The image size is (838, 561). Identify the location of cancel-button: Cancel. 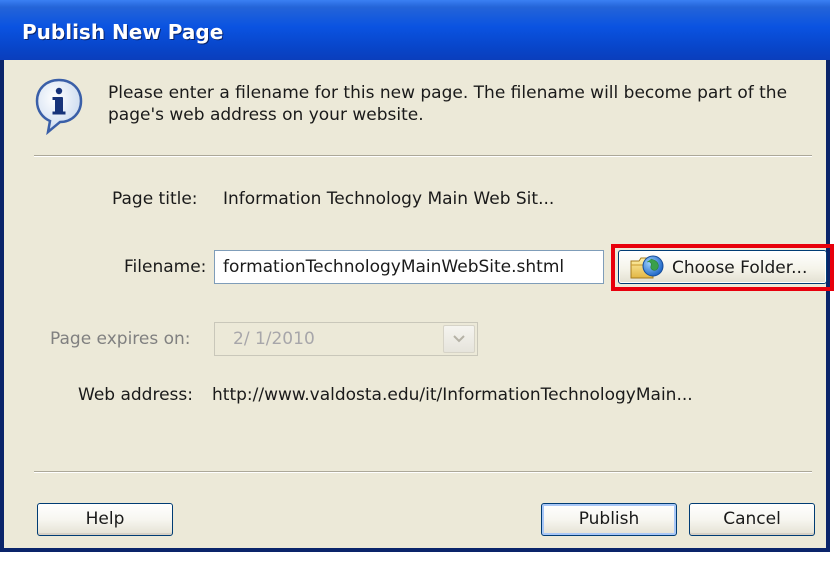
(752, 519).